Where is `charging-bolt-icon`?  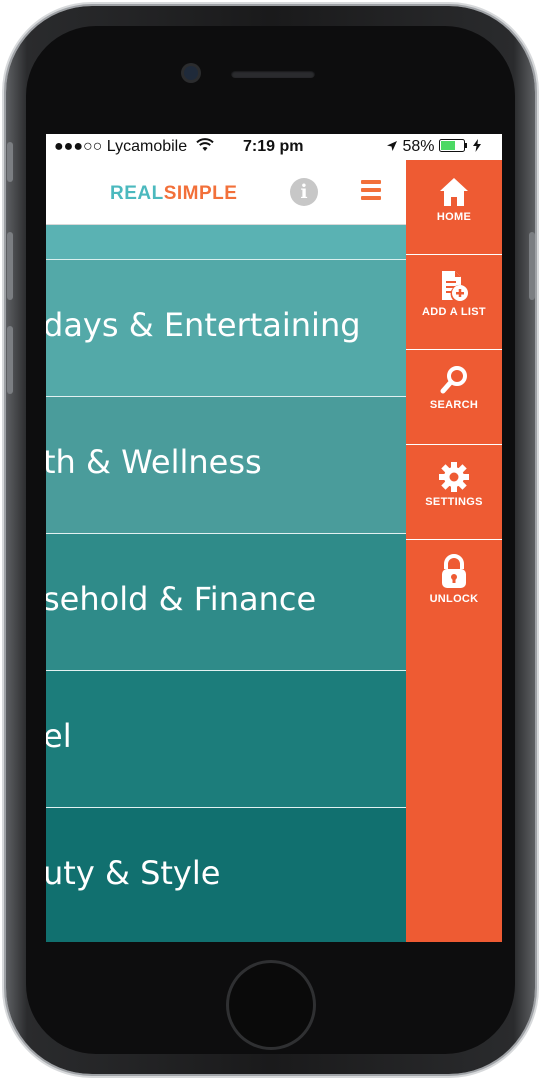
charging-bolt-icon is located at coordinates (477, 148).